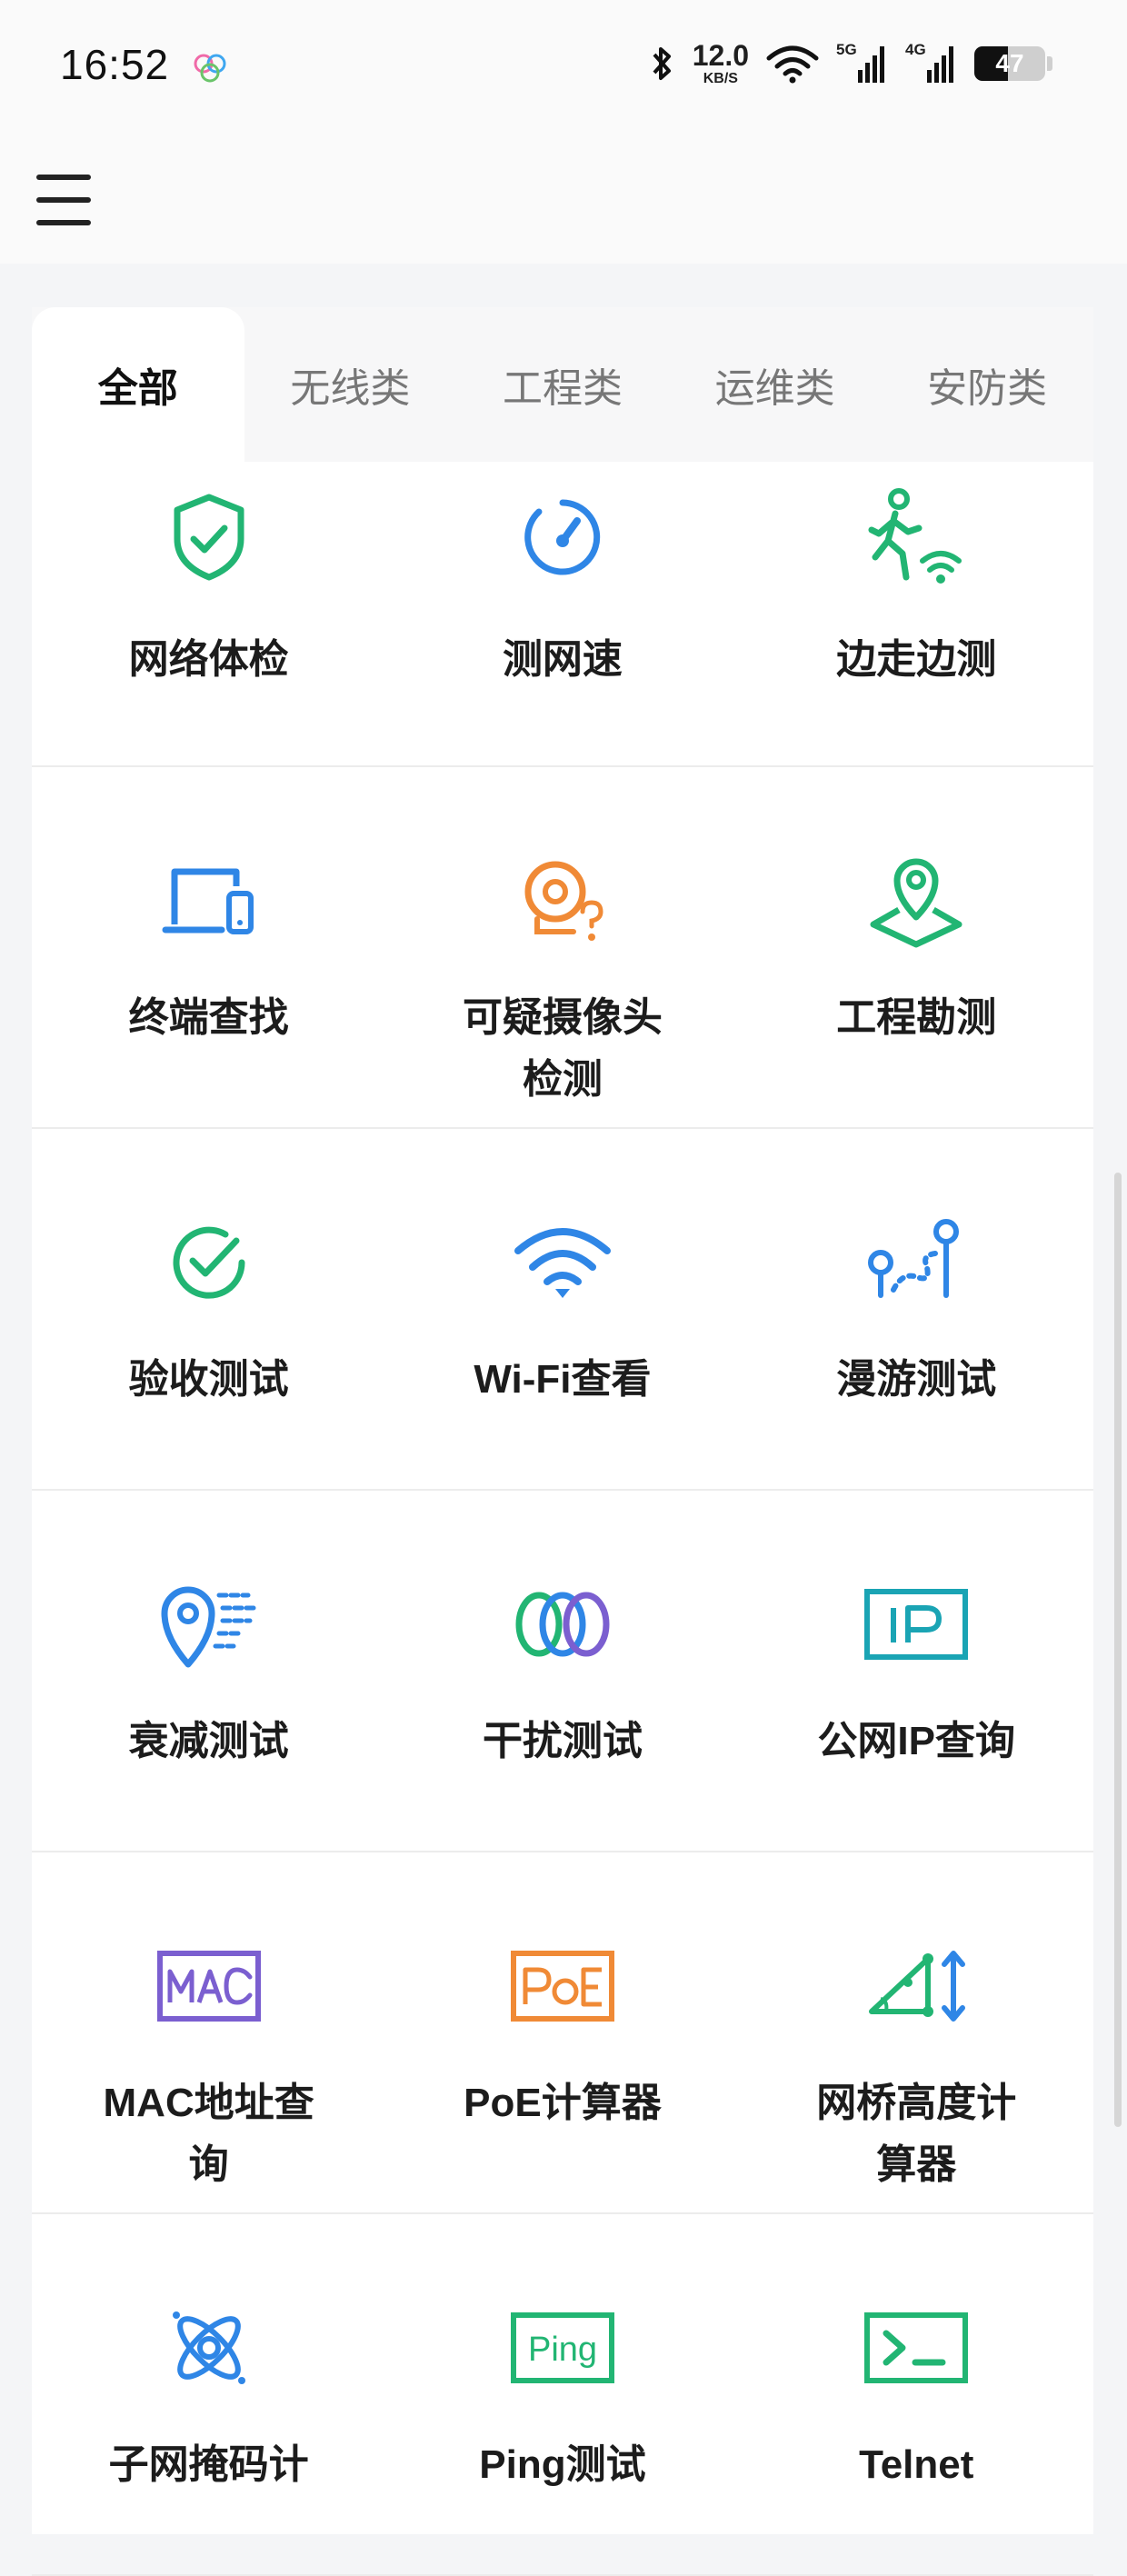 The image size is (1127, 2576). Describe the element at coordinates (209, 1262) in the screenshot. I see `check-circle-icon` at that location.